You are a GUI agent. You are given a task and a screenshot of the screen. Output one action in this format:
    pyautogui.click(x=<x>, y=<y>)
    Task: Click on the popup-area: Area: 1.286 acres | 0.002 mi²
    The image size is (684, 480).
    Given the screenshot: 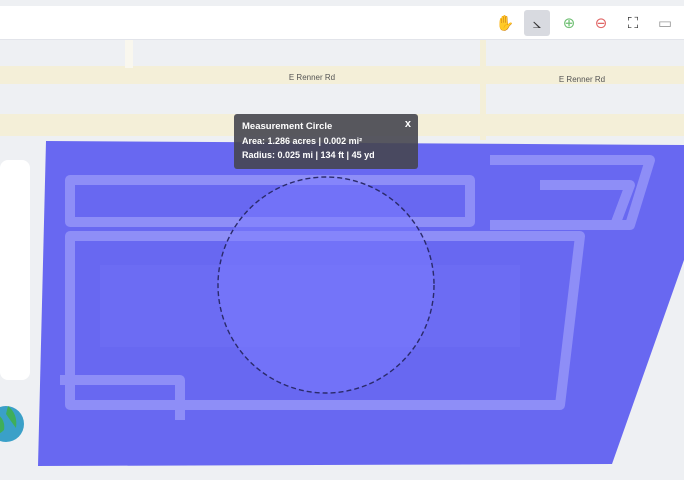 What is the action you would take?
    pyautogui.click(x=302, y=141)
    